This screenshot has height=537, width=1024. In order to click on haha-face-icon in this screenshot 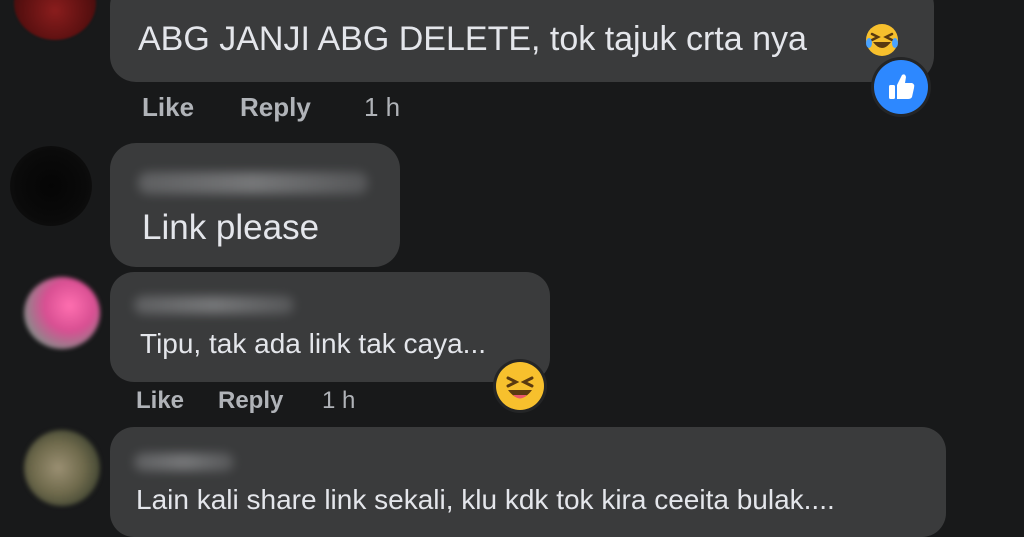, I will do `click(520, 387)`.